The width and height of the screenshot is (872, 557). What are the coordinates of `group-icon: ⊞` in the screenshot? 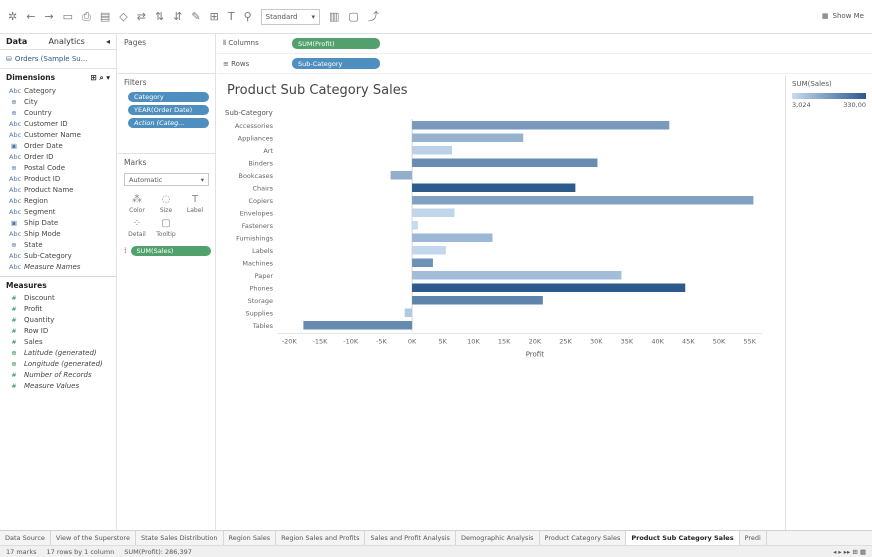 It's located at (214, 16).